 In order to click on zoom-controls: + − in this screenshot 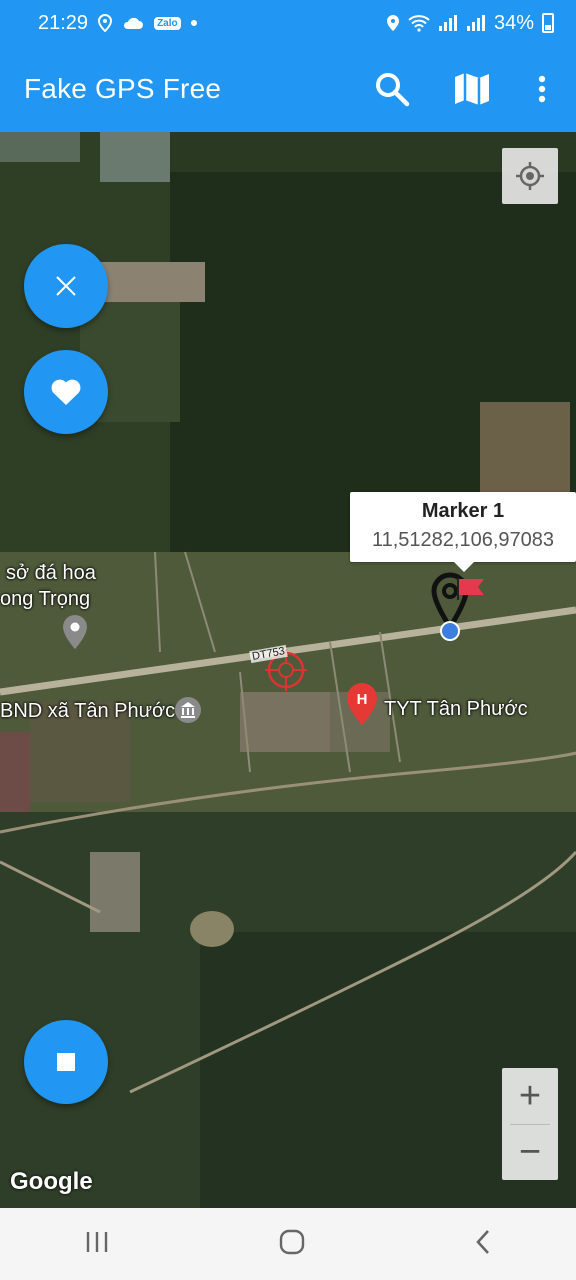, I will do `click(530, 1124)`.